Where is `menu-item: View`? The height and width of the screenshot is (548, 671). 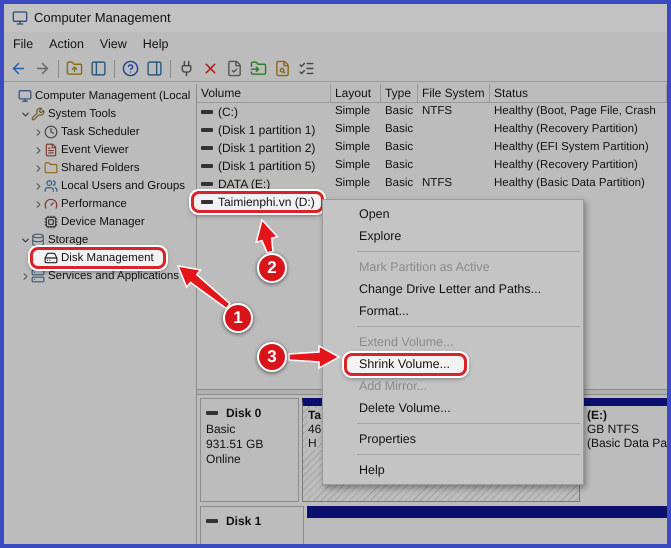 menu-item: View is located at coordinates (113, 44).